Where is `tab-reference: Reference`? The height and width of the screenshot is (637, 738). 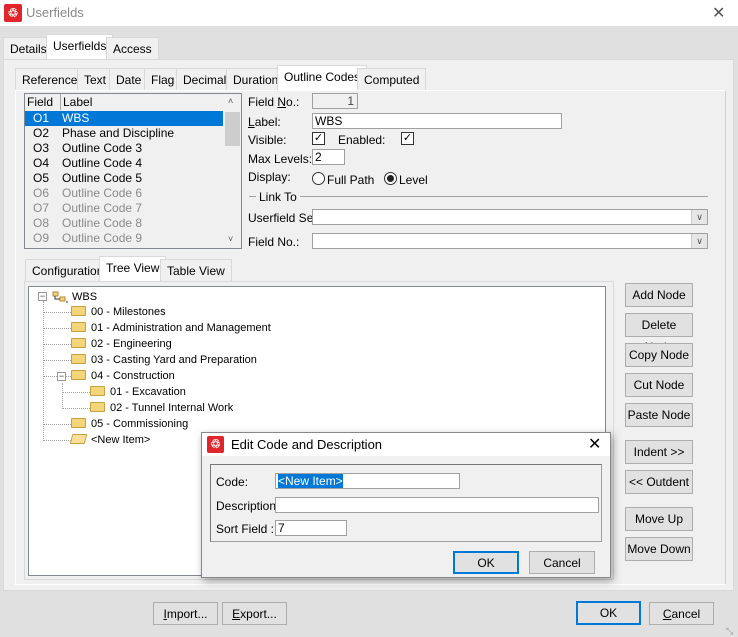 tab-reference: Reference is located at coordinates (50, 79).